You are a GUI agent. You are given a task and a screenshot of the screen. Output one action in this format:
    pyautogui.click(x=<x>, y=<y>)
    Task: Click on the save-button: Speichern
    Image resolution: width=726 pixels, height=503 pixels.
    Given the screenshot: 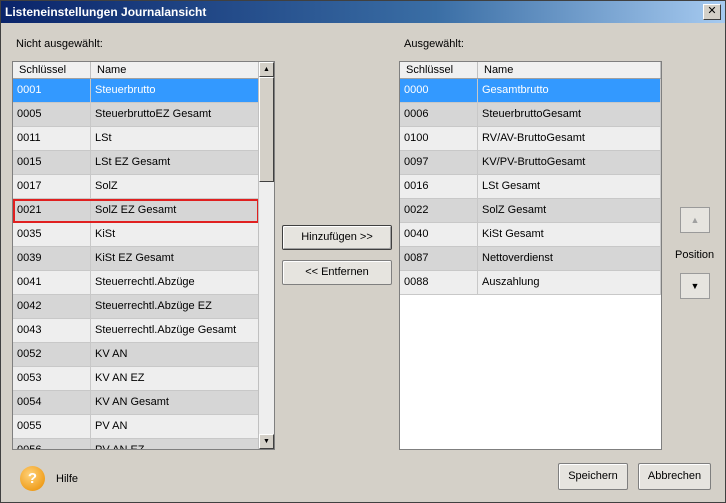 What is the action you would take?
    pyautogui.click(x=593, y=476)
    